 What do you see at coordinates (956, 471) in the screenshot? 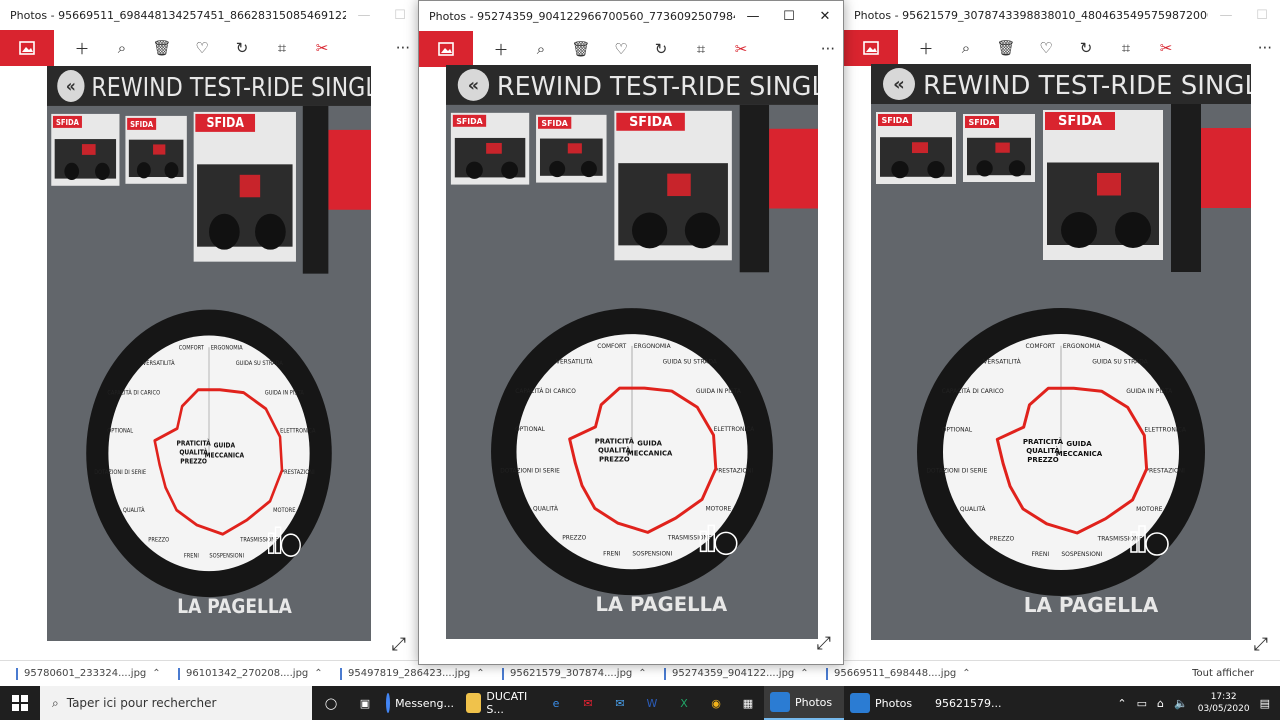
I see `radar-axis-label: DOTAZIONI DI SERIE` at bounding box center [956, 471].